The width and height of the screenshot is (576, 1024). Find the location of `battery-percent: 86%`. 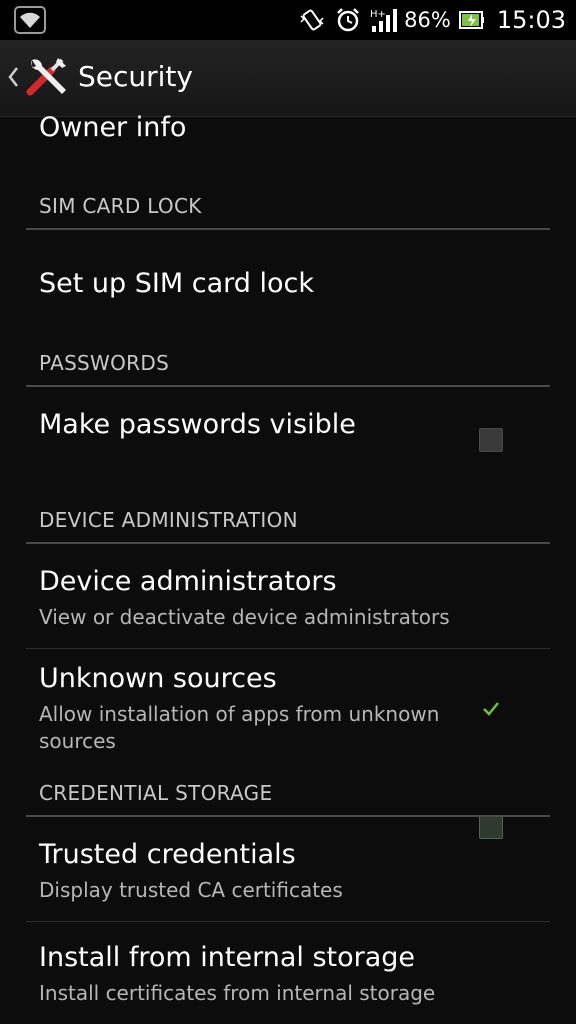

battery-percent: 86% is located at coordinates (427, 20).